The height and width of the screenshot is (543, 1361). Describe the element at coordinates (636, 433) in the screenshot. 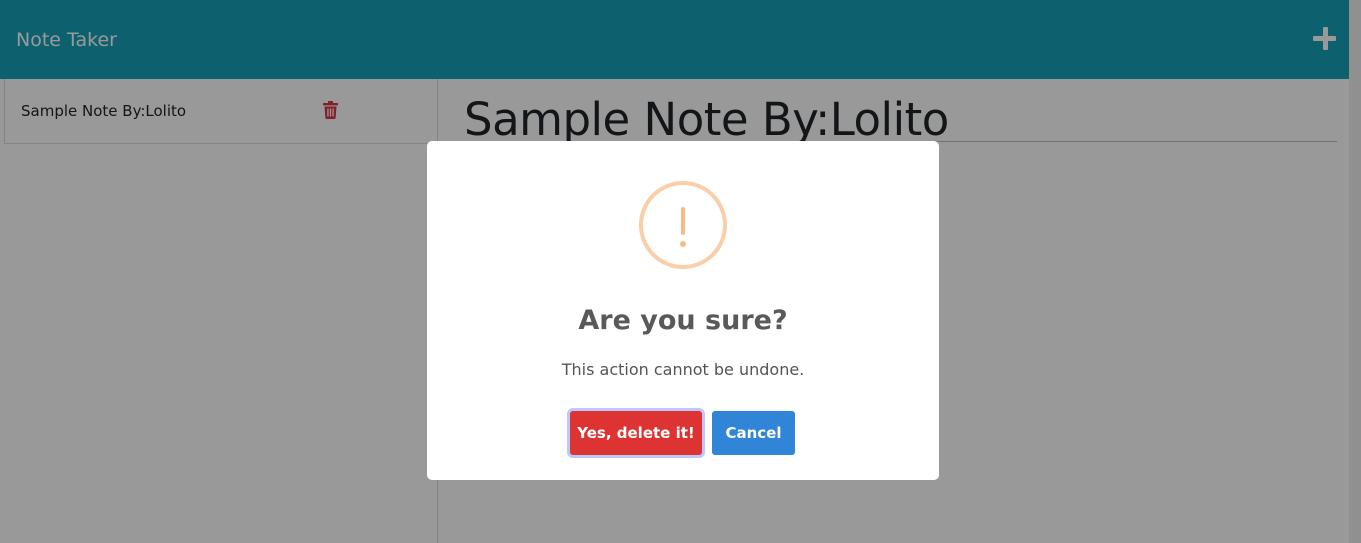

I see `confirm-delete-button: Yes, delete it!` at that location.